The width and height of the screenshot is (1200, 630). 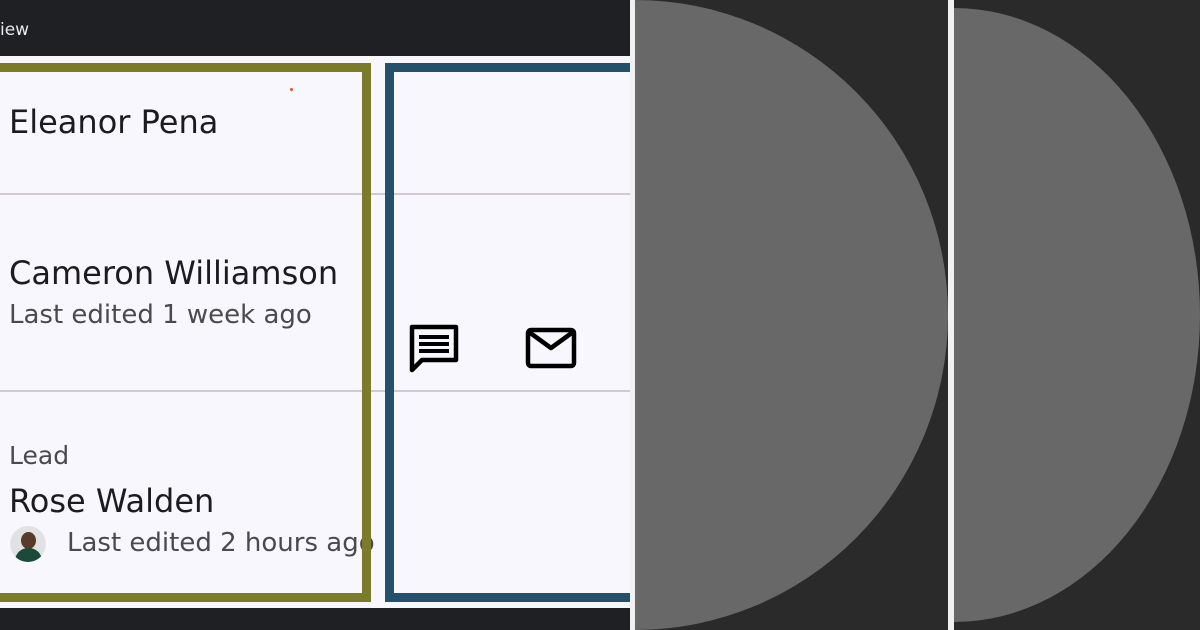 What do you see at coordinates (551, 348) in the screenshot?
I see `mail-icon` at bounding box center [551, 348].